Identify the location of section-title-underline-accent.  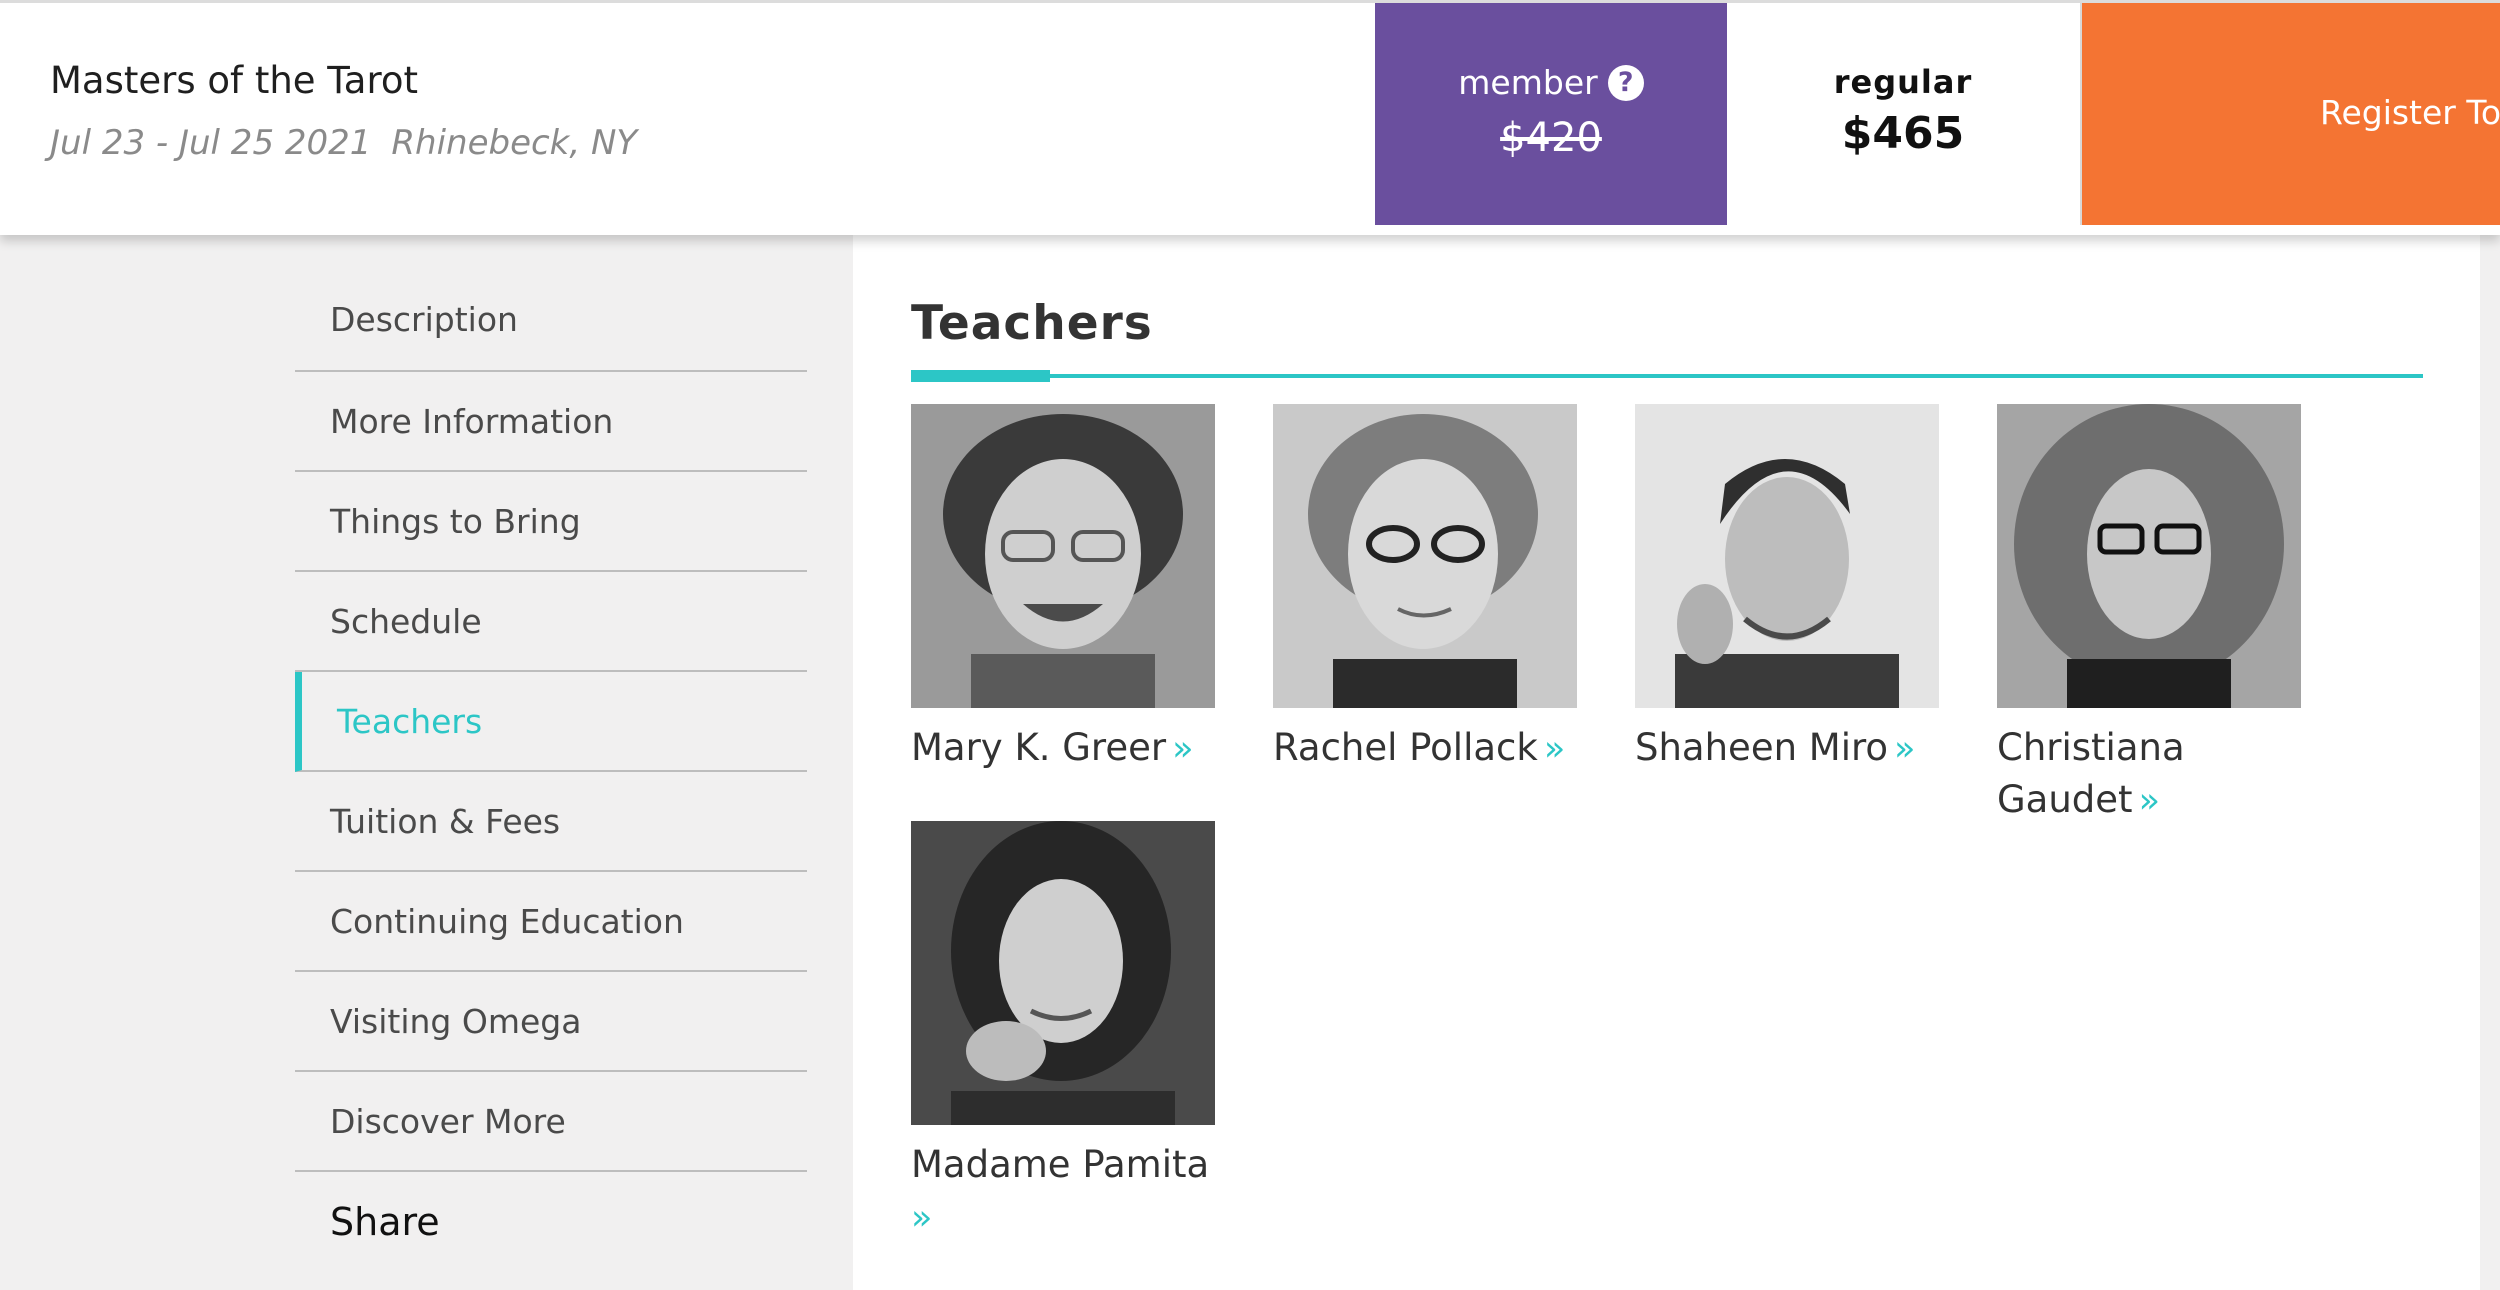
(980, 376).